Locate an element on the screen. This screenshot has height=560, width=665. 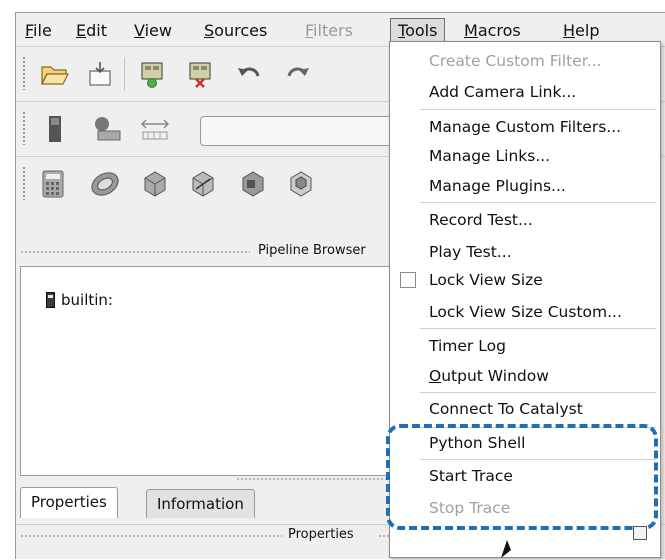
menu-edit: Edit is located at coordinates (91, 31).